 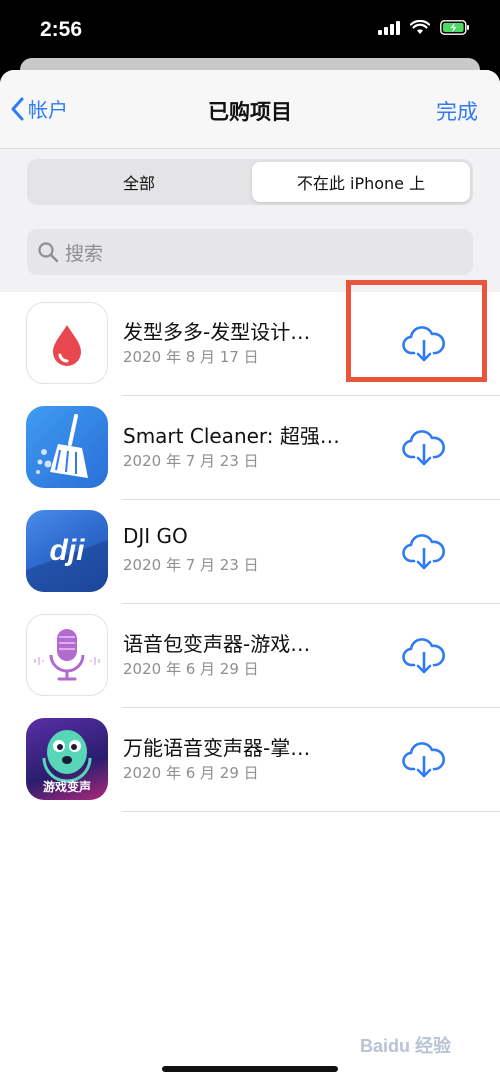 I want to click on list-item: 语音包变声器-游戏… 2020 年 6 月 29 日, so click(x=250, y=656).